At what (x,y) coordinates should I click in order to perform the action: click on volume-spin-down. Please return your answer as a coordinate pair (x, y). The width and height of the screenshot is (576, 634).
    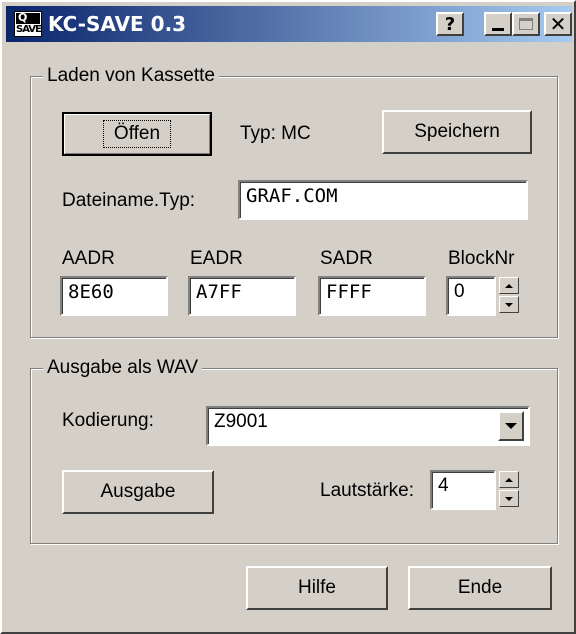
    Looking at the image, I should click on (509, 498).